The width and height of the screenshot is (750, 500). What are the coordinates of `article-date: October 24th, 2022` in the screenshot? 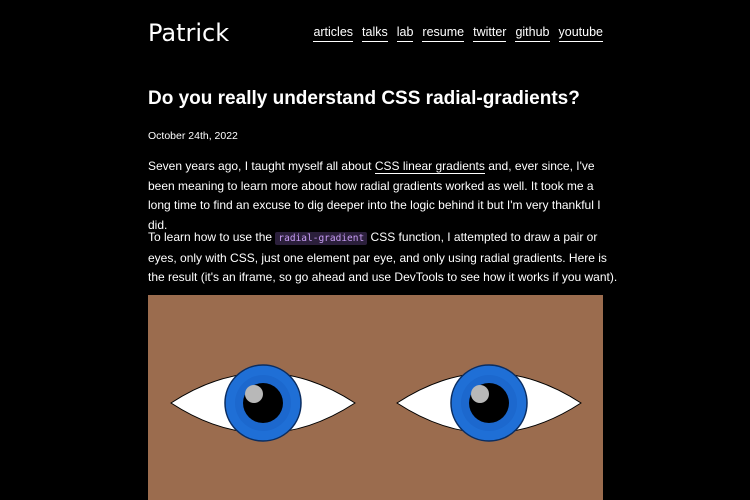 It's located at (193, 136).